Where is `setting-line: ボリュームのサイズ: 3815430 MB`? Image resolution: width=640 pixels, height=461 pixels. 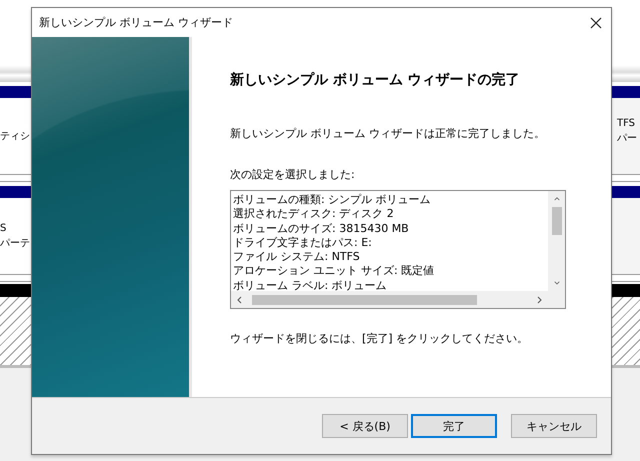
setting-line: ボリュームのサイズ: 3815430 MB is located at coordinates (321, 229).